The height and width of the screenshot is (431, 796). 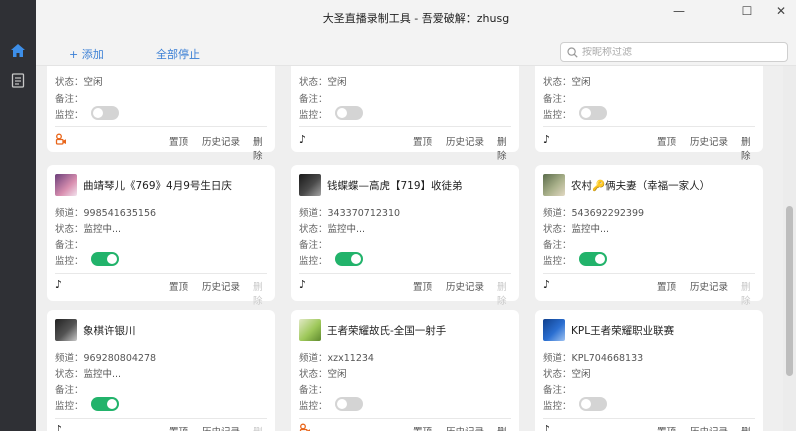 I want to click on search-icon, so click(x=572, y=52).